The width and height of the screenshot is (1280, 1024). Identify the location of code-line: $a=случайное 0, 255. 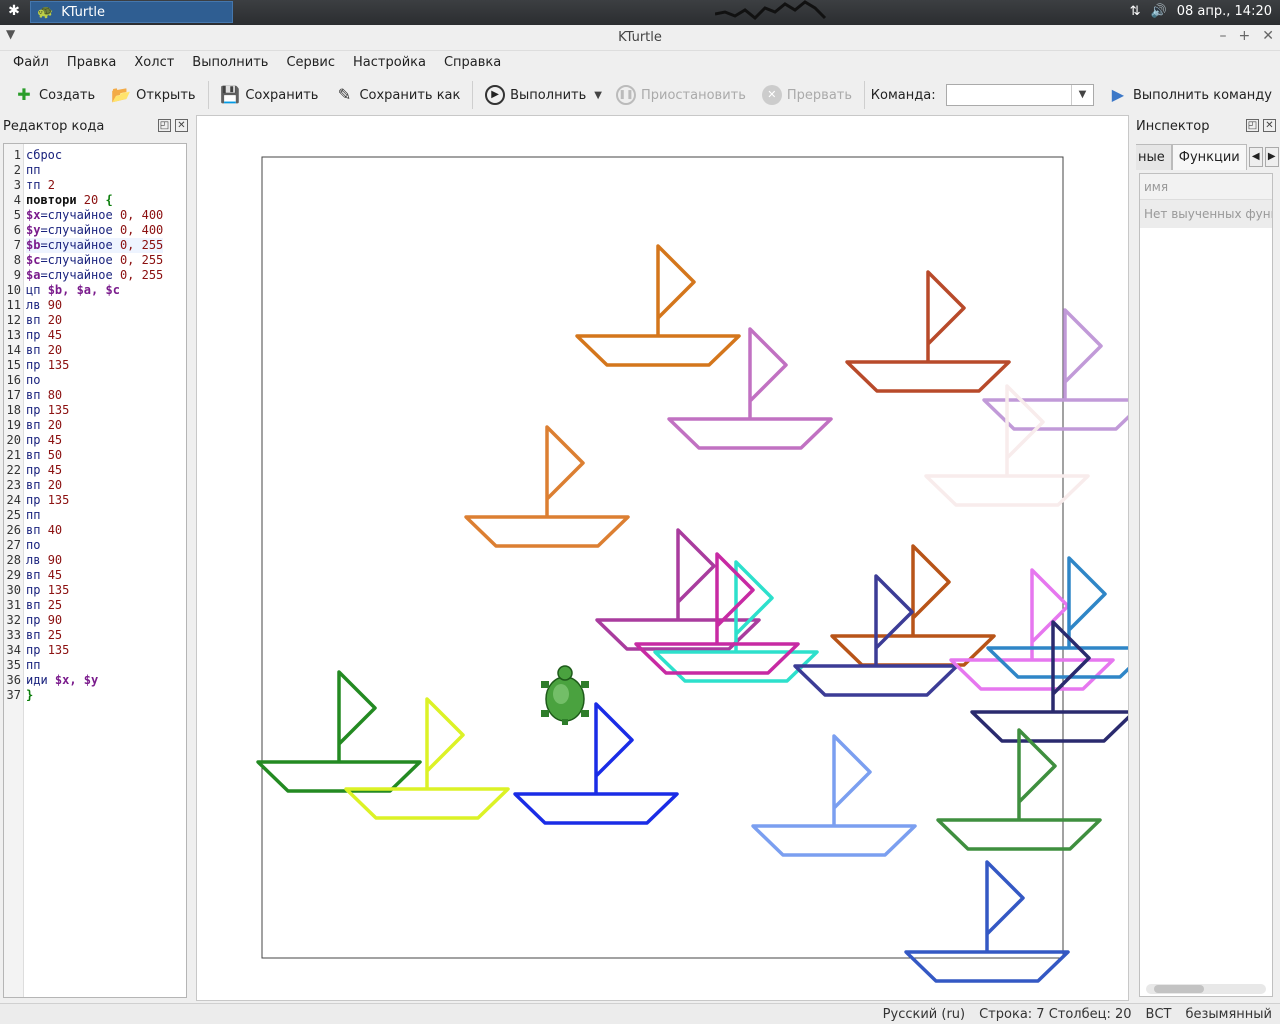
(94, 275).